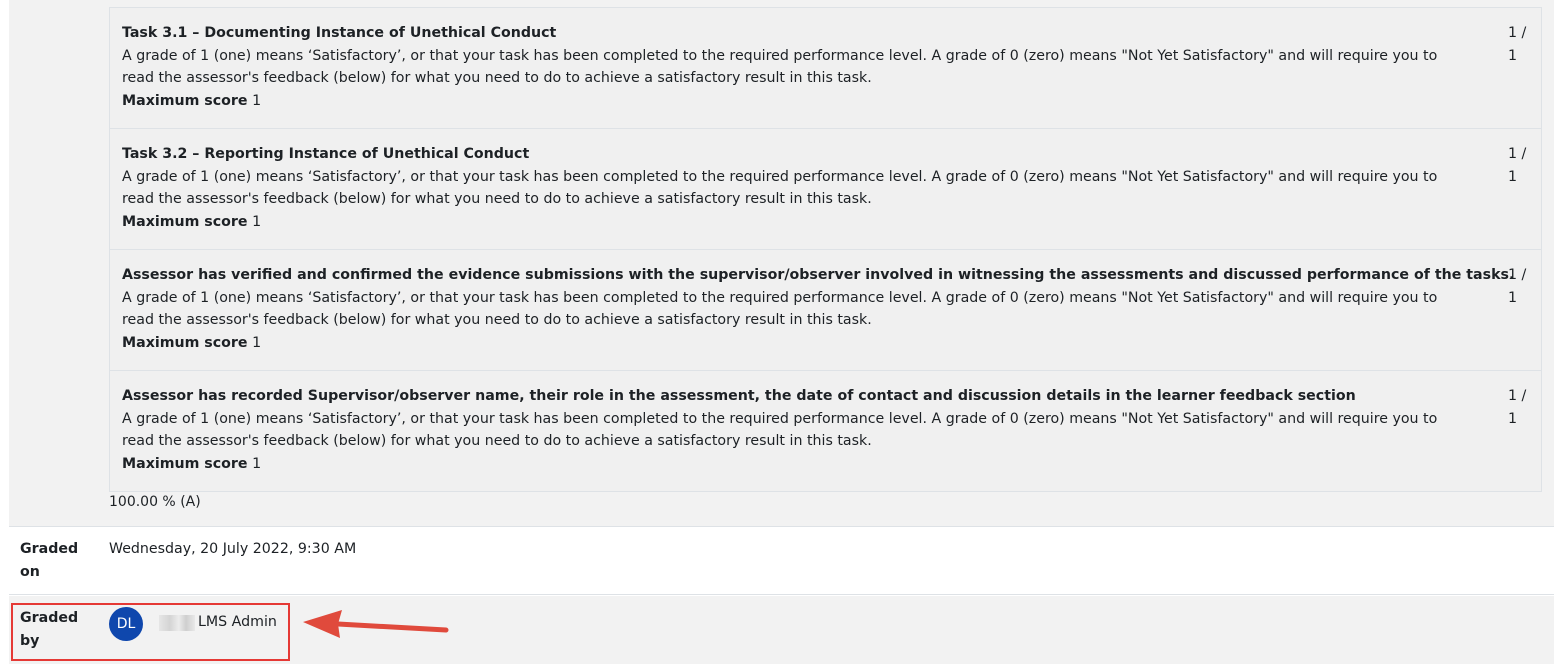 This screenshot has height=671, width=1563. Describe the element at coordinates (233, 549) in the screenshot. I see `graded-on-date: Wednesday, 20 July 2022, 9:30 AM` at that location.